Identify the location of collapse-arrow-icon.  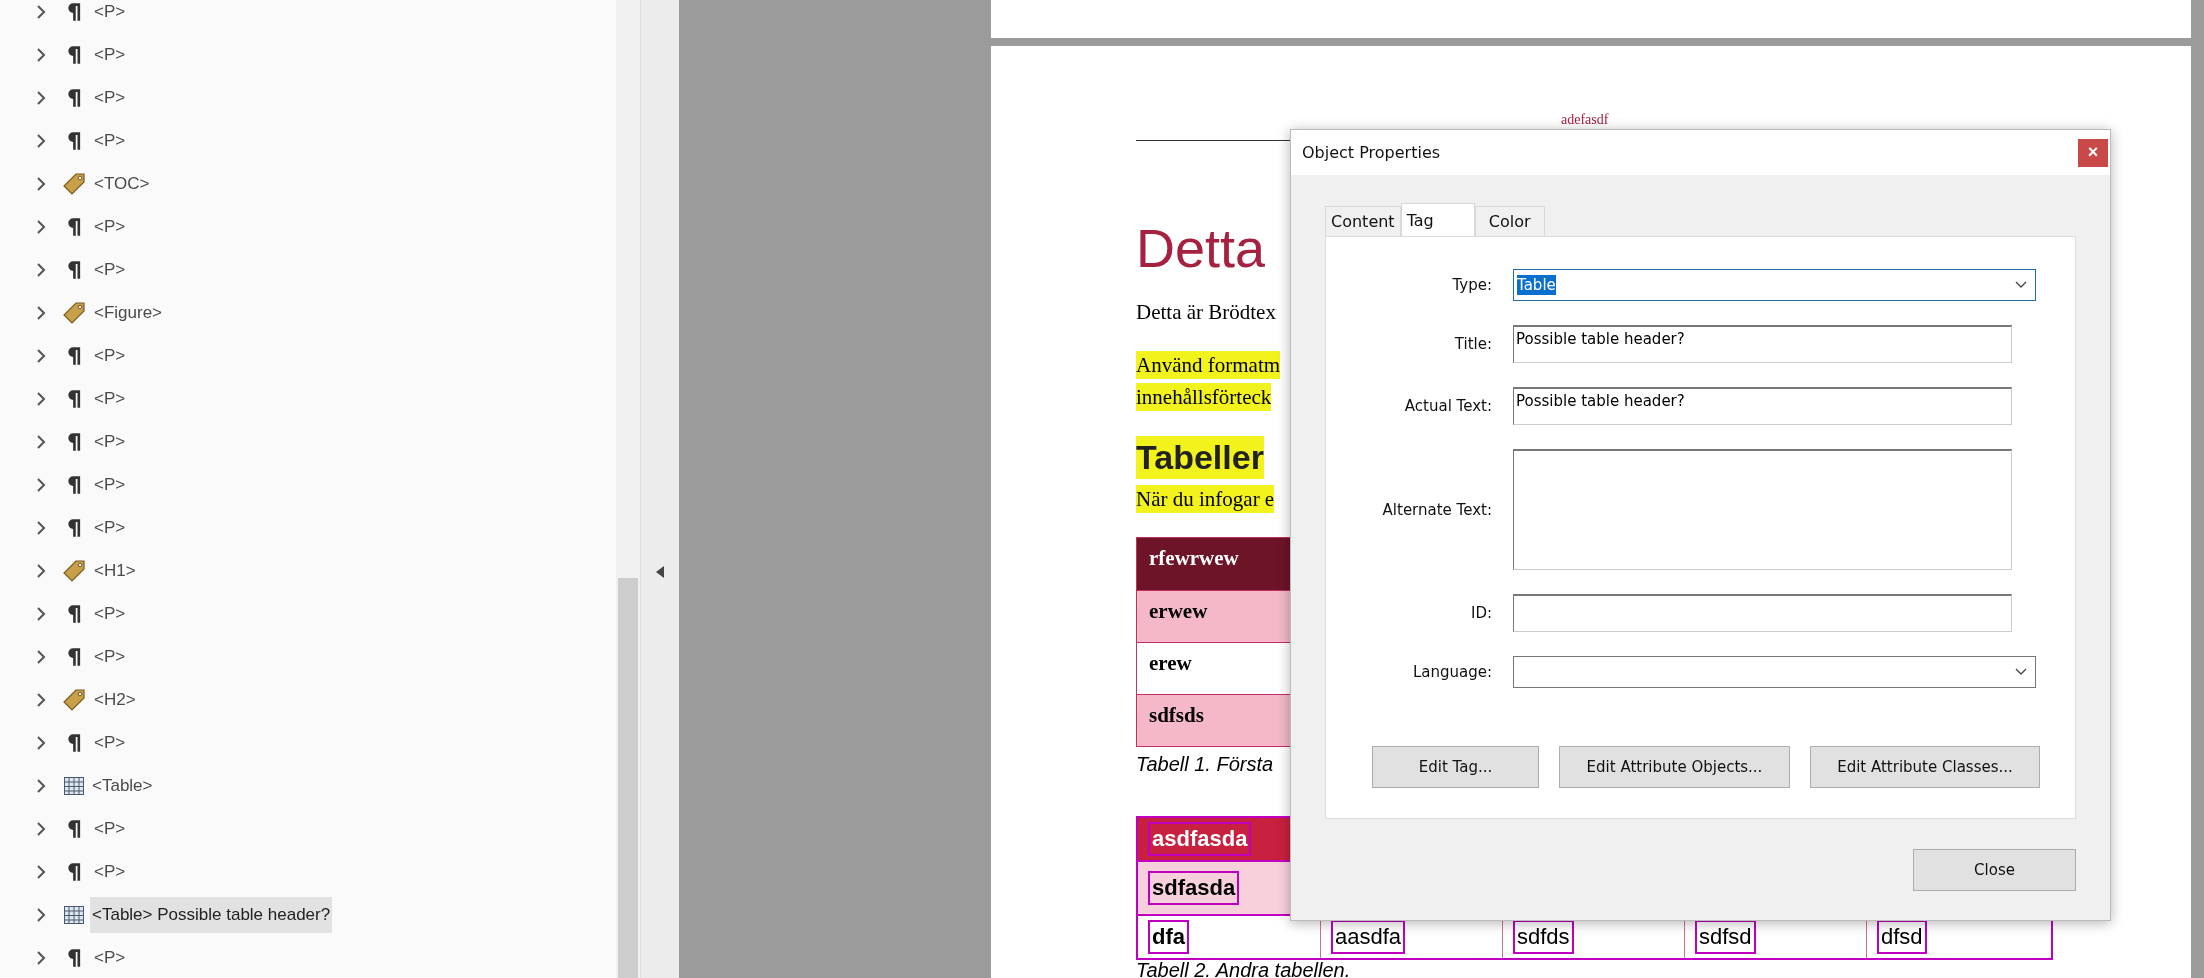
(660, 572).